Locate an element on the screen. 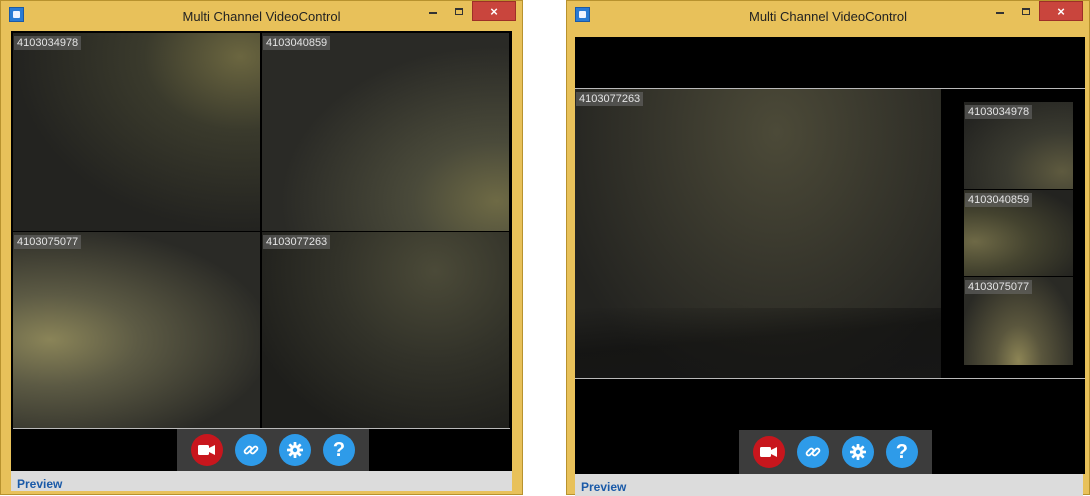  video-feed: 4103077263 is located at coordinates (385, 330).